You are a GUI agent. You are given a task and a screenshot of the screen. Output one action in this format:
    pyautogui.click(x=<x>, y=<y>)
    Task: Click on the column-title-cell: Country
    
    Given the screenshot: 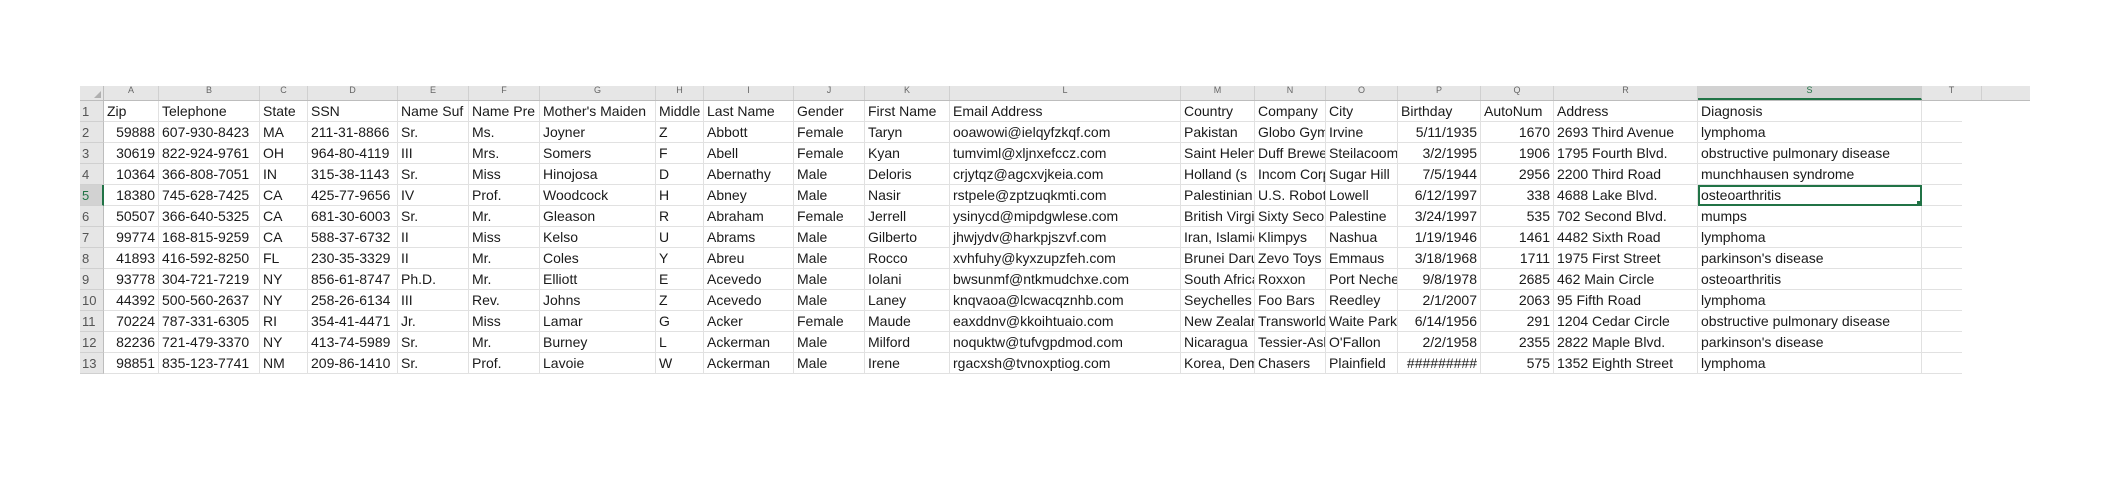 What is the action you would take?
    pyautogui.click(x=1218, y=111)
    